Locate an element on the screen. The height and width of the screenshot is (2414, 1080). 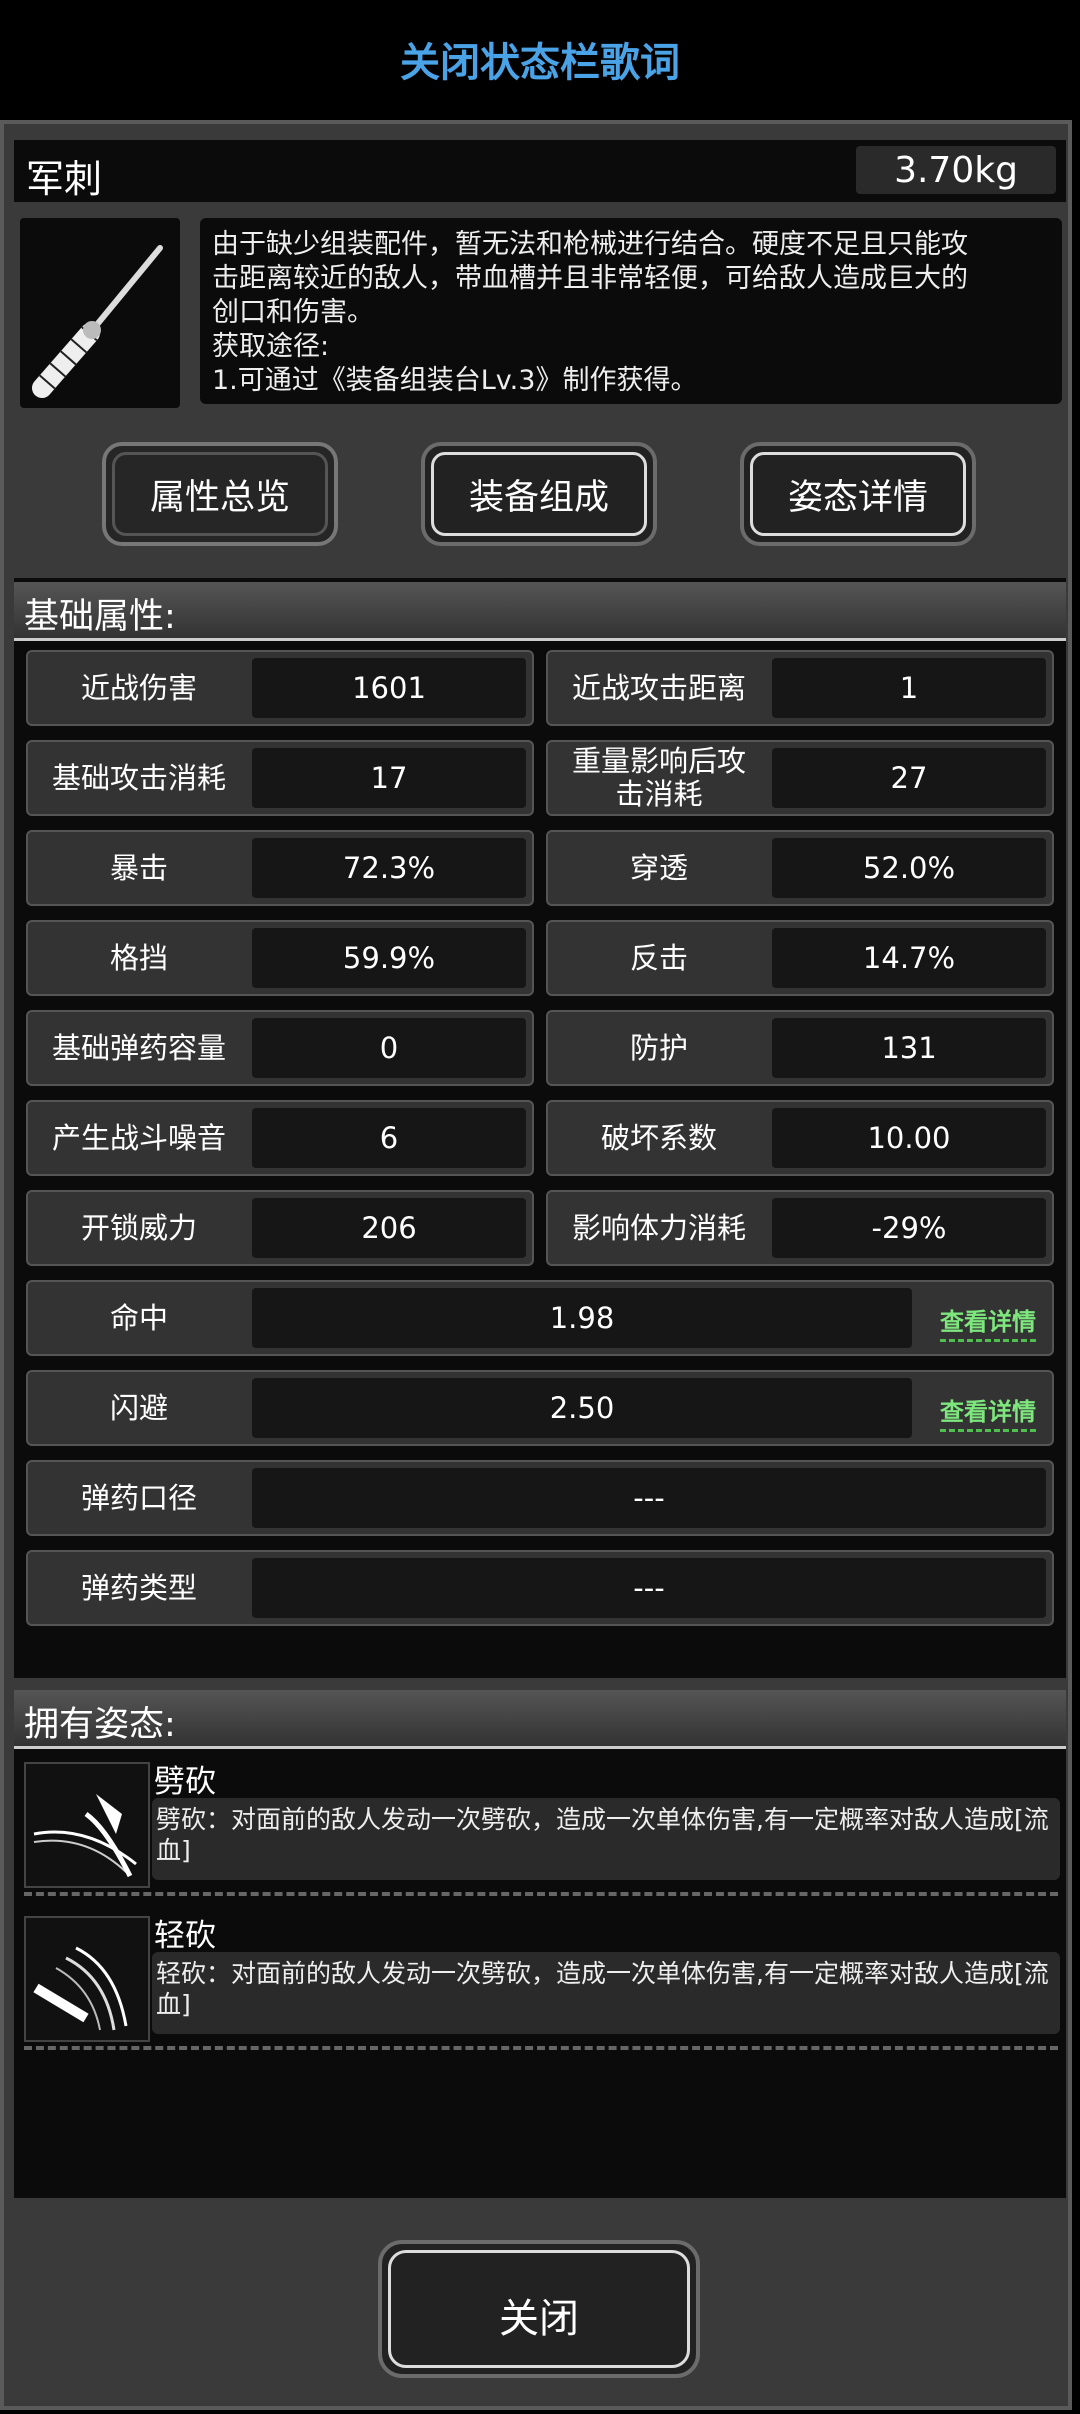
stat-cell: 开锁威力 206 is located at coordinates (280, 1228).